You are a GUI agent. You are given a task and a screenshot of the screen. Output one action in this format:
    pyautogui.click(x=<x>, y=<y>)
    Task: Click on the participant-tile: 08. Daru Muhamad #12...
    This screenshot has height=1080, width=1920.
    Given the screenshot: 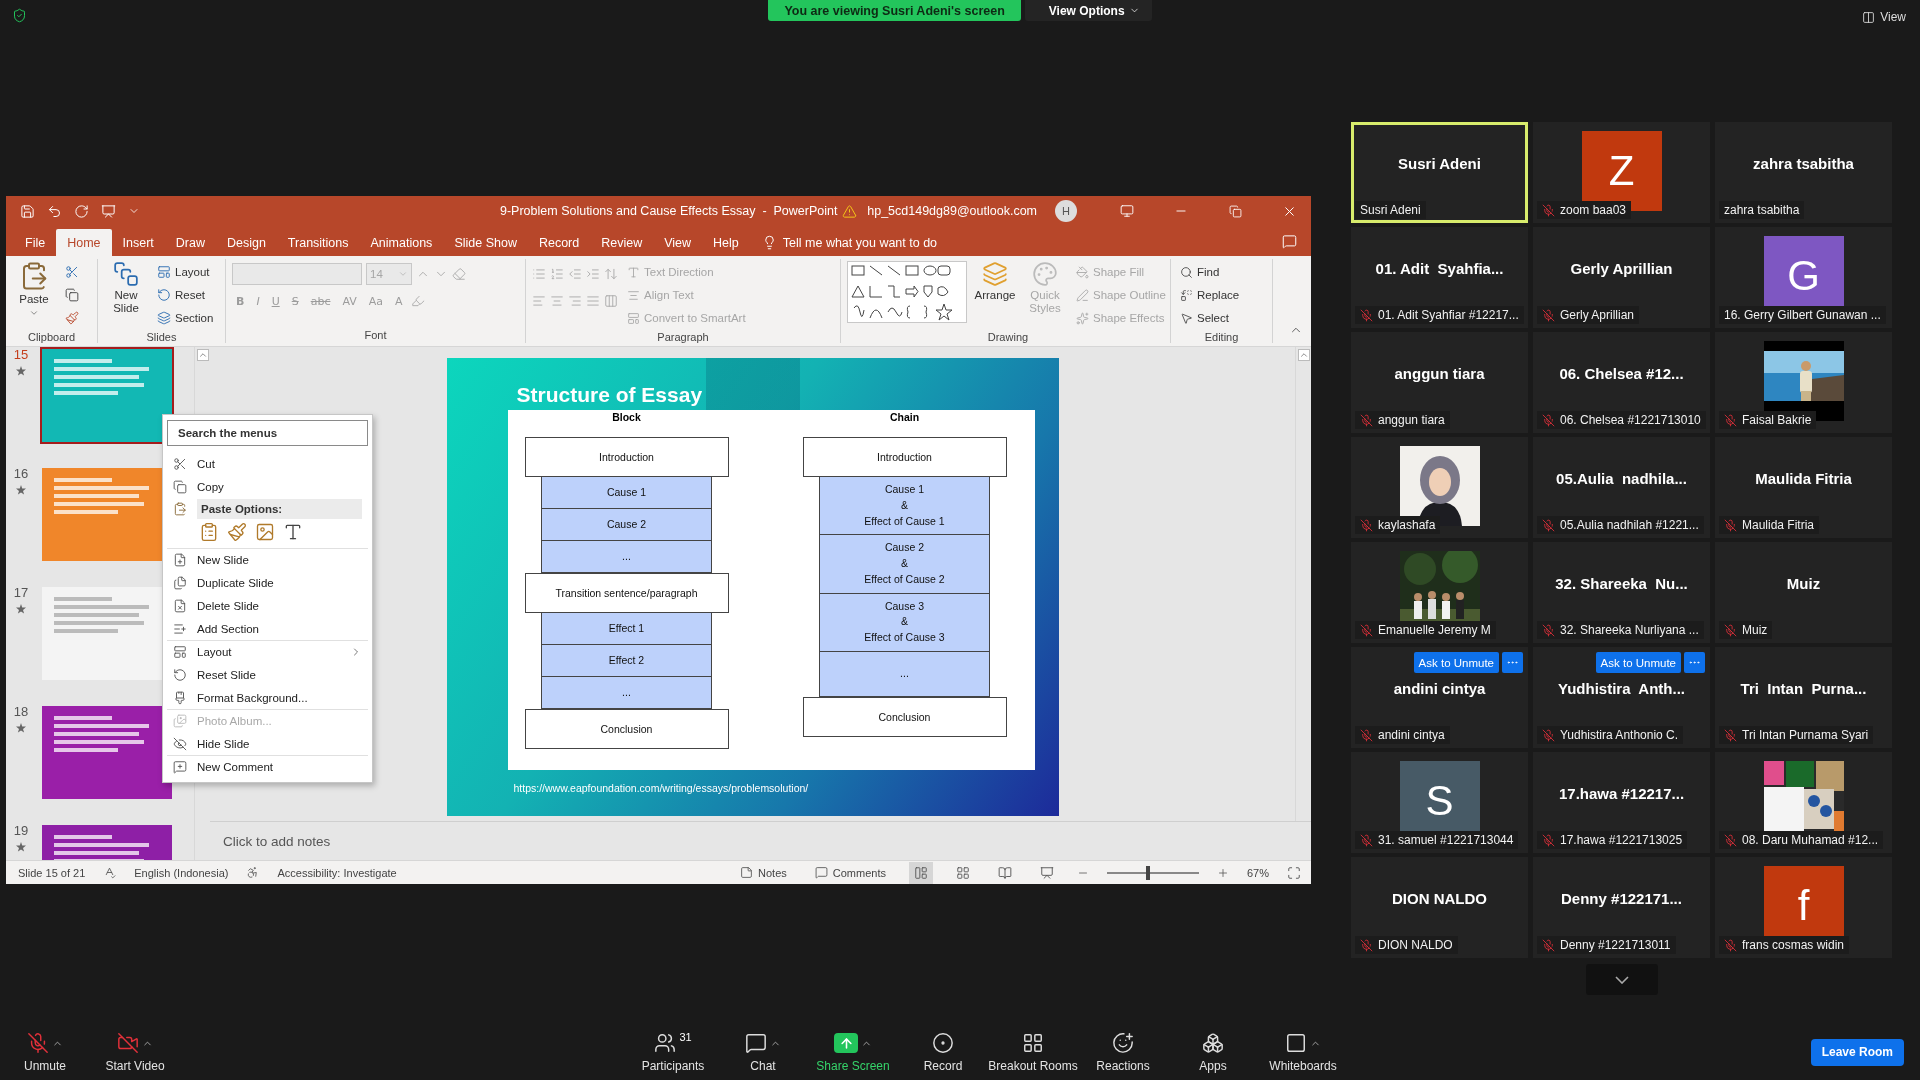 What is the action you would take?
    pyautogui.click(x=1803, y=802)
    